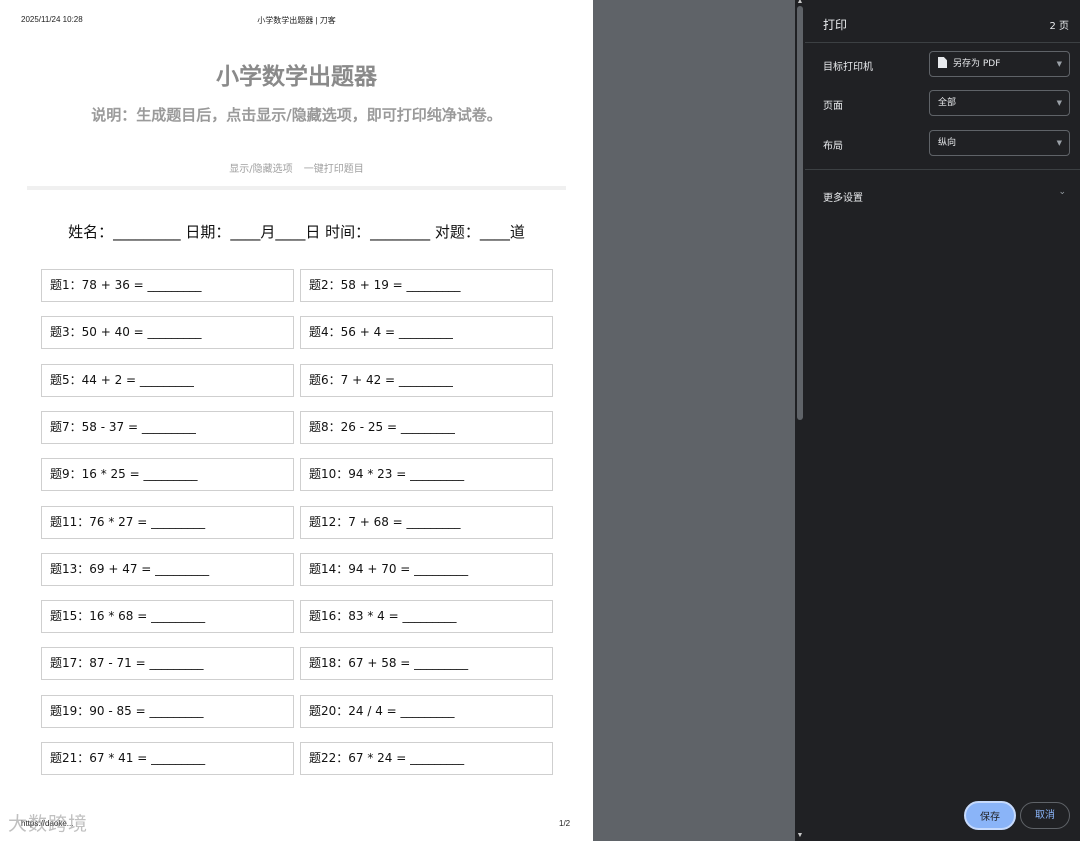 The height and width of the screenshot is (841, 1080). I want to click on question-box: 题12：7 + 68 = _________, so click(426, 522).